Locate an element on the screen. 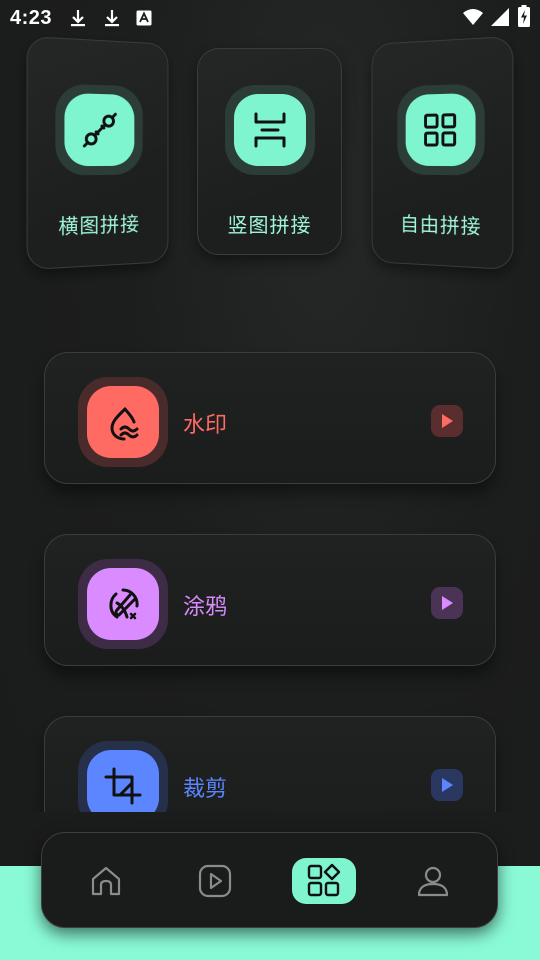 The image size is (540, 960). battery-charging-icon is located at coordinates (524, 16).